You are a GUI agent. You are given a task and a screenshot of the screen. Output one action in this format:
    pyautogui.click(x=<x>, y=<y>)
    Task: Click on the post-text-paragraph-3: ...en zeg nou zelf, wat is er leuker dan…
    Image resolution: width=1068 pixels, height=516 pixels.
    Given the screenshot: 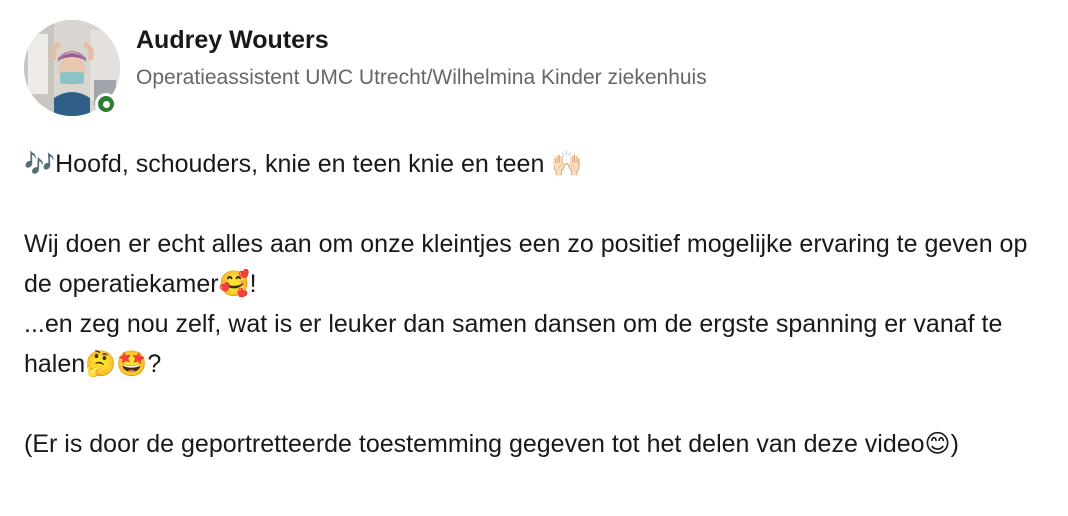 What is the action you would take?
    pyautogui.click(x=517, y=344)
    